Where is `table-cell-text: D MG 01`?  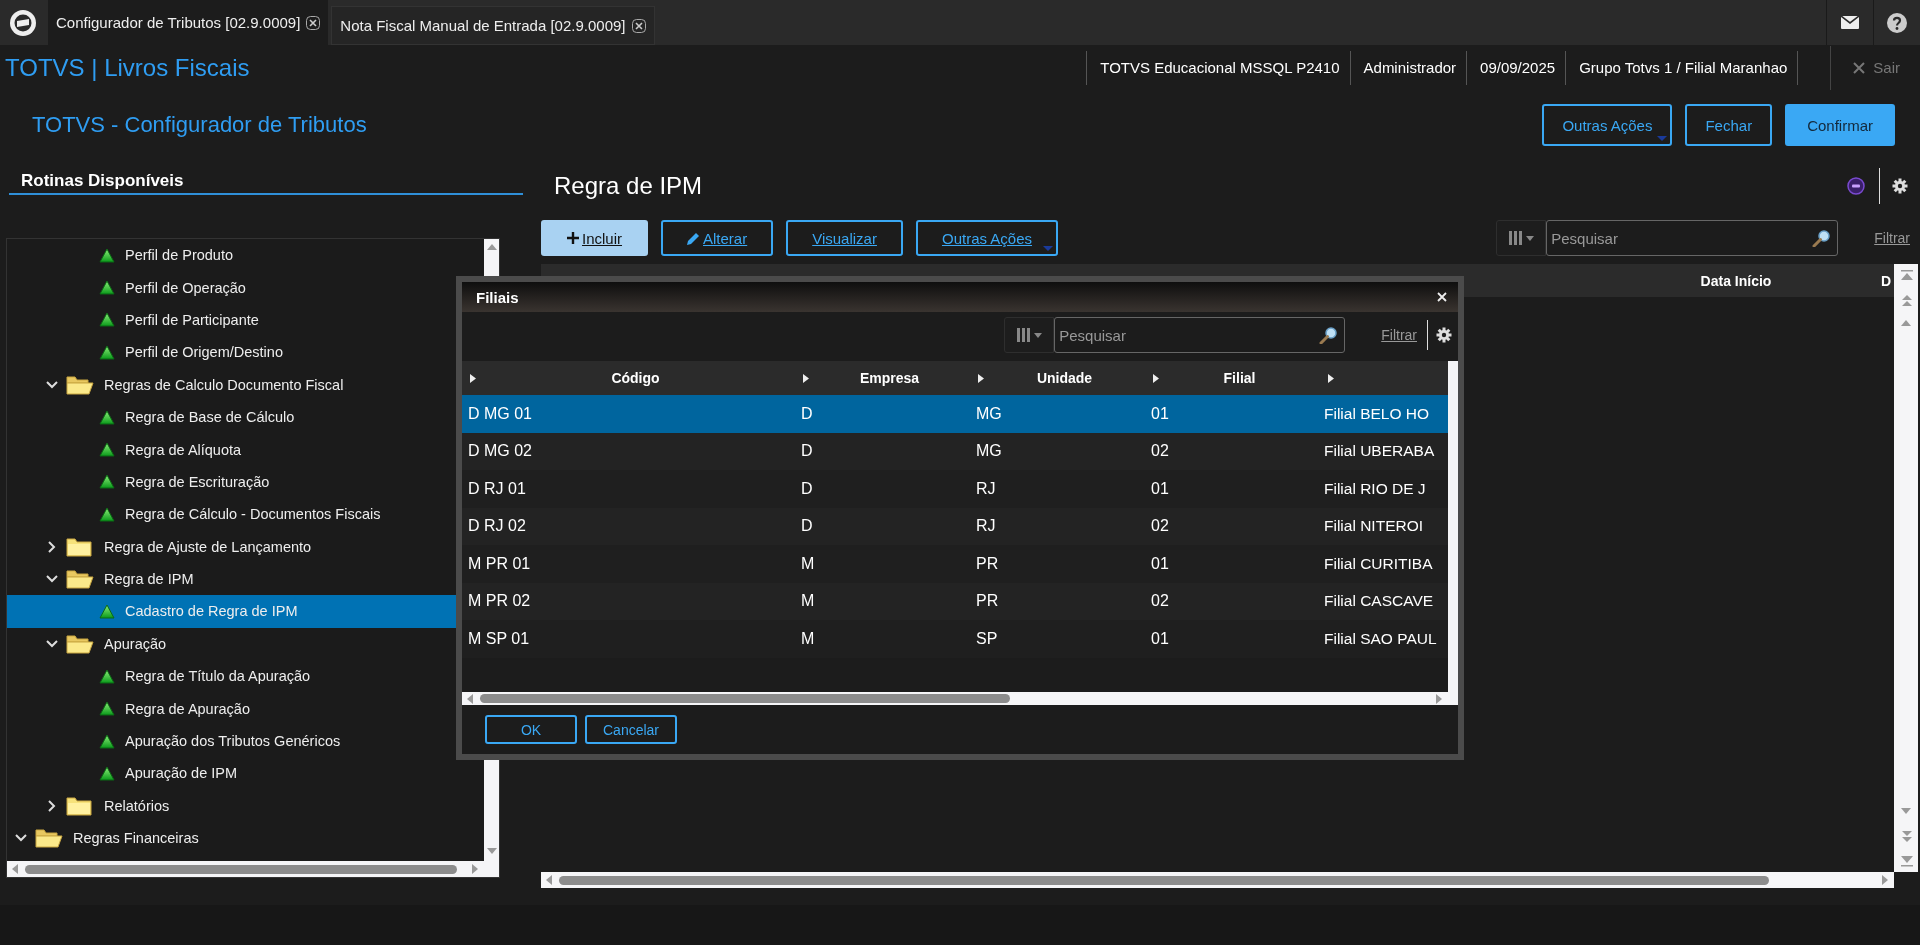 table-cell-text: D MG 01 is located at coordinates (500, 413).